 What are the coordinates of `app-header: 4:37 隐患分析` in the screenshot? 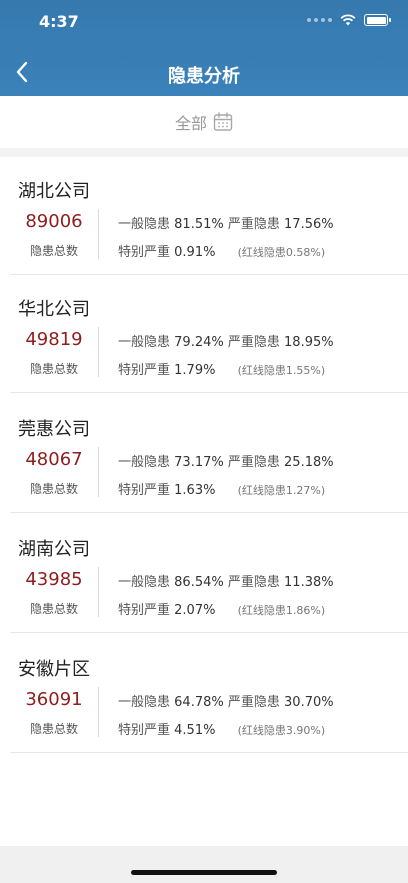 It's located at (204, 48).